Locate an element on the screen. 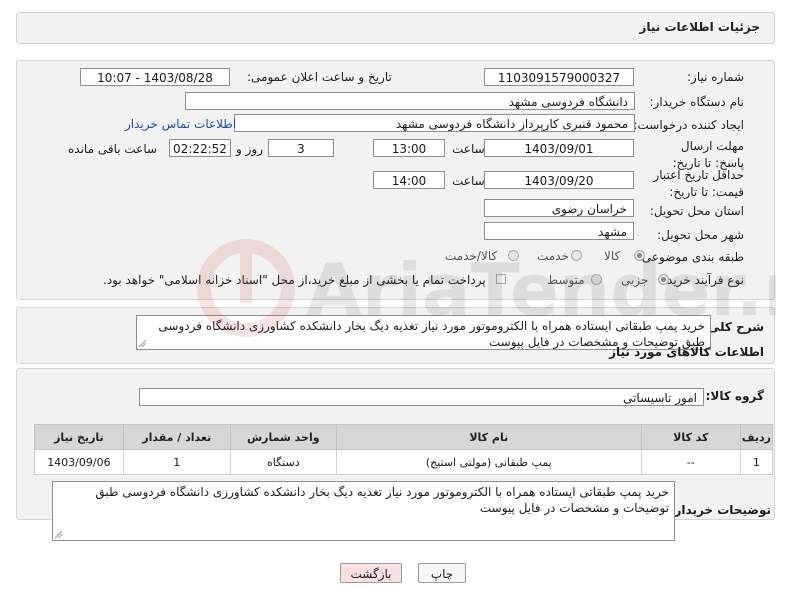 Image resolution: width=789 pixels, height=598 pixels. category-goods-label: کالا is located at coordinates (612, 256).